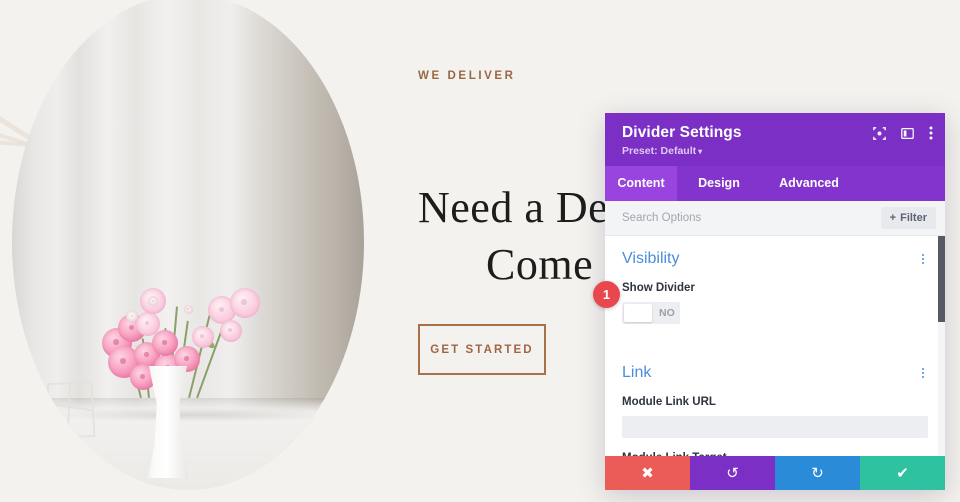  Describe the element at coordinates (637, 372) in the screenshot. I see `section-title-link: Link` at that location.